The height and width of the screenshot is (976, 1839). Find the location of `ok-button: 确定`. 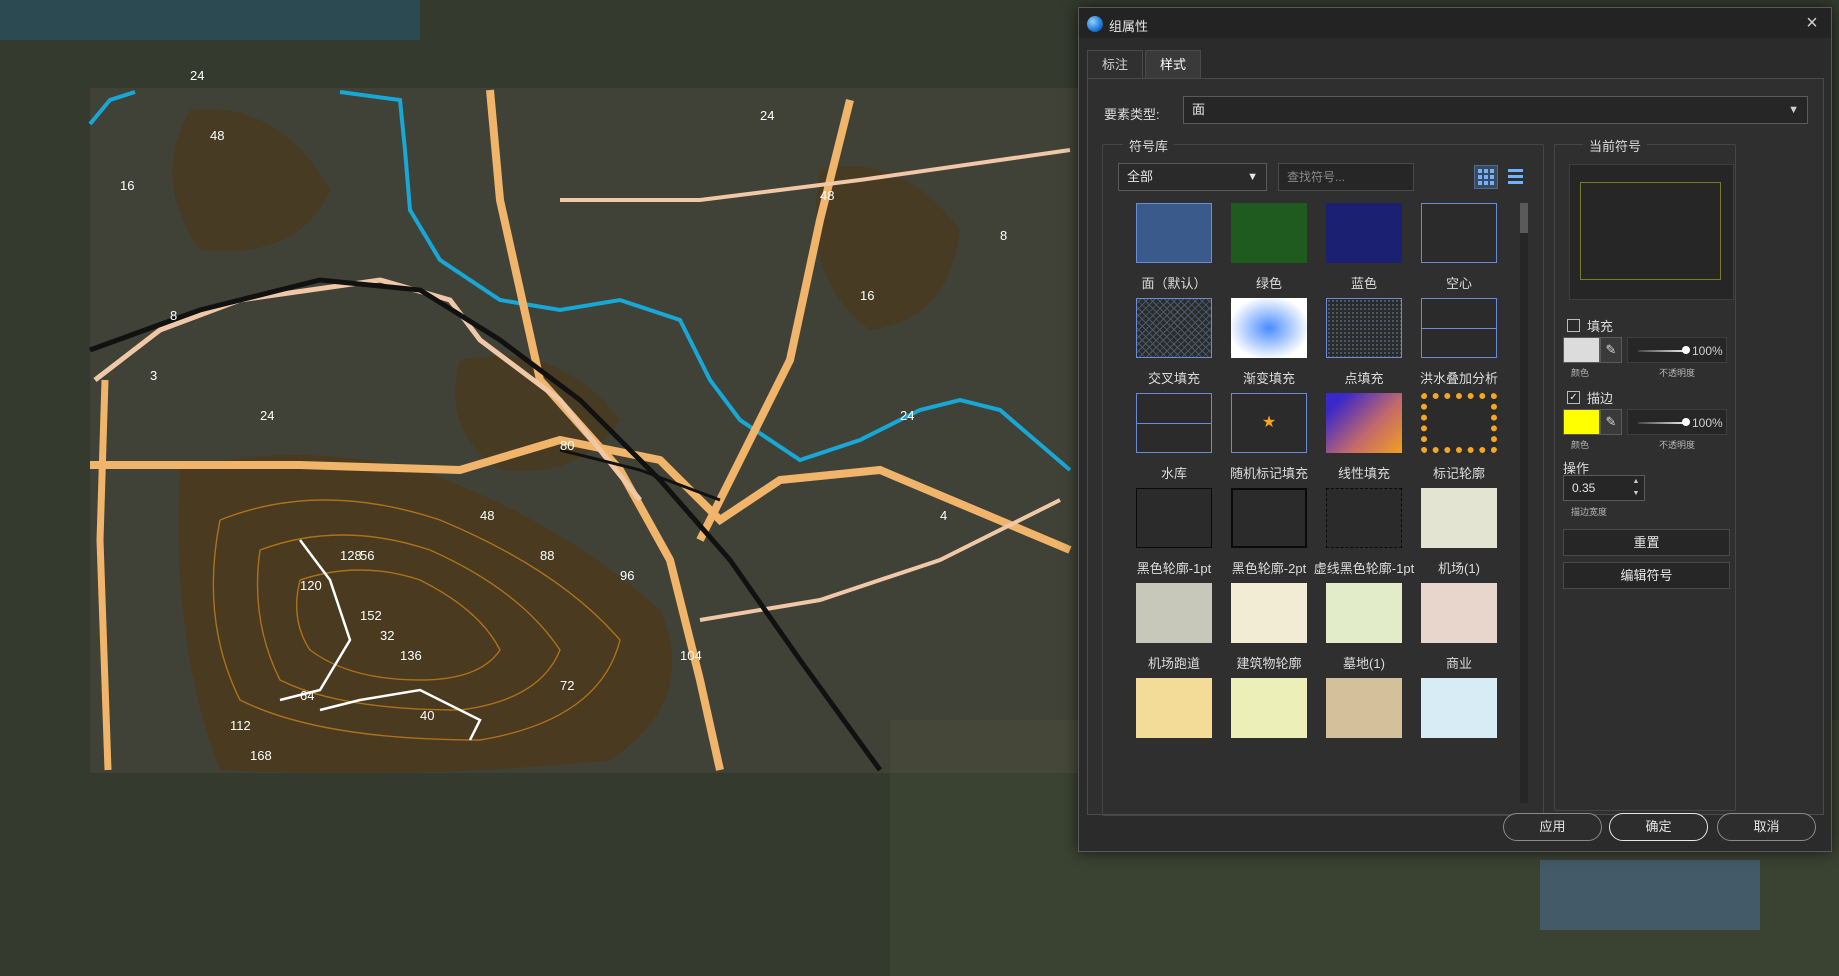

ok-button: 确定 is located at coordinates (1658, 827).